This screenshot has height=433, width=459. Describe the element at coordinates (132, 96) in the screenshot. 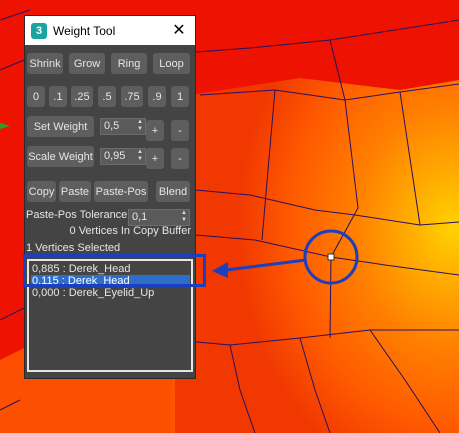

I see `preset-075-button: .75` at that location.